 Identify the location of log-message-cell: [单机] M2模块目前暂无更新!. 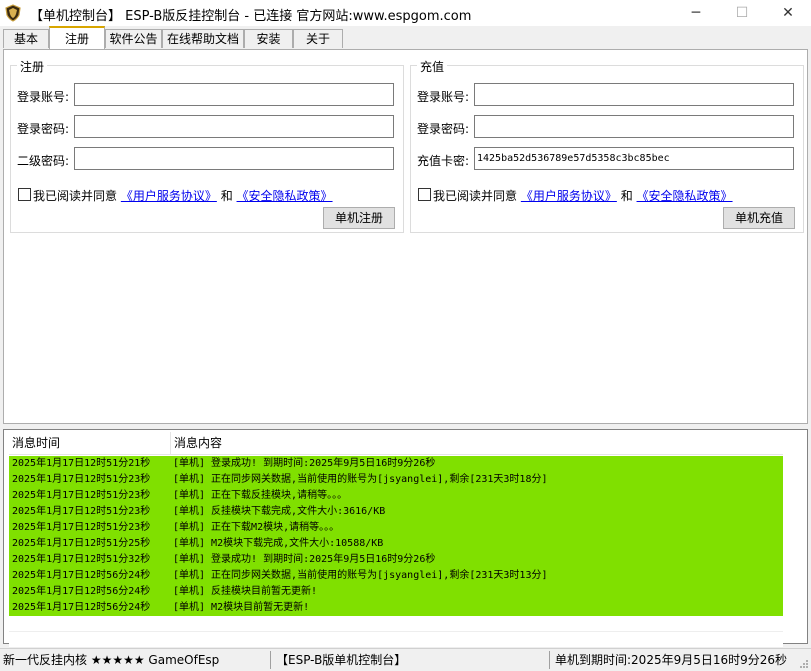
(241, 607).